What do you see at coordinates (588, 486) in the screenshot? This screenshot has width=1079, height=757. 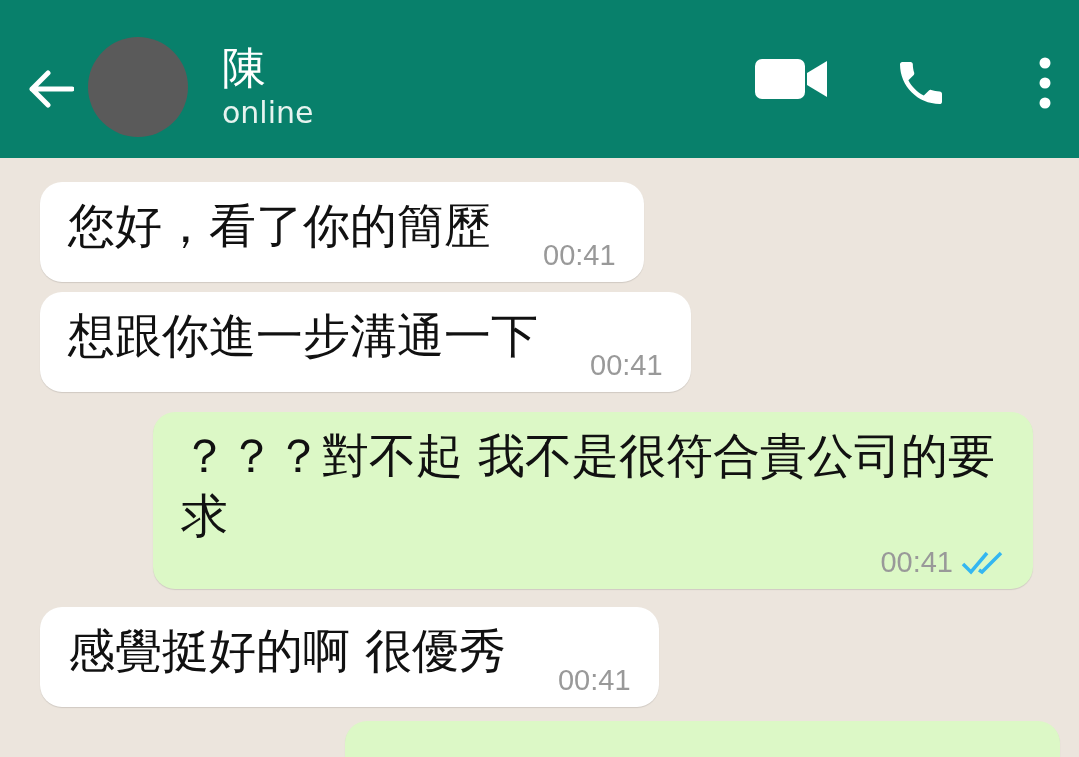 I see `message-text: ？？？對不起 我不是很符合貴公司的要求` at bounding box center [588, 486].